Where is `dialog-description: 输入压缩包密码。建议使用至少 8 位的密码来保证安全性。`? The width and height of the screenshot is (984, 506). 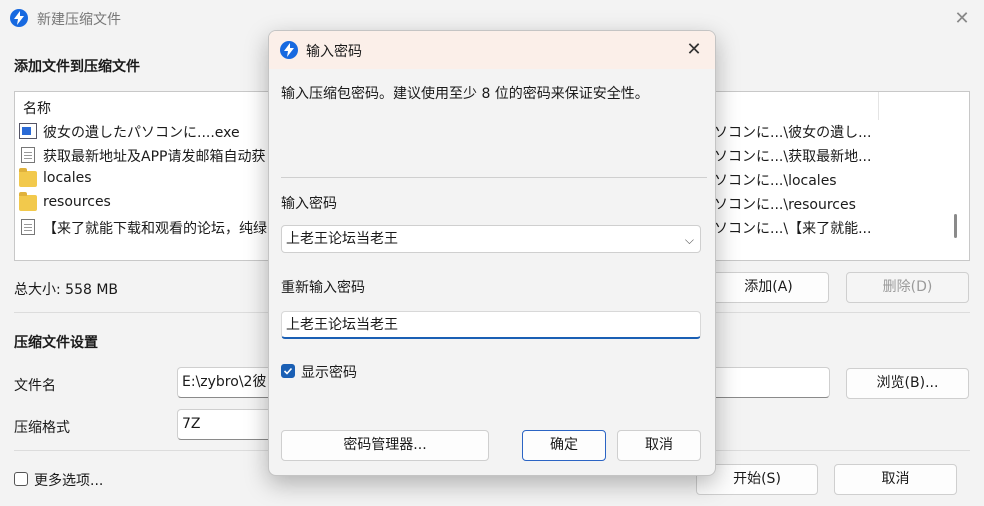
dialog-description: 输入压缩包密码。建议使用至少 8 位的密码来保证安全性。 is located at coordinates (465, 94).